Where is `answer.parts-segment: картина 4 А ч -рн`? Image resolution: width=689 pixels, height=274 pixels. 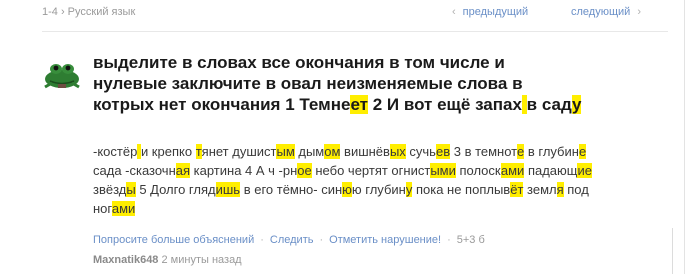
answer.parts-segment: картина 4 А ч -рн is located at coordinates (244, 170).